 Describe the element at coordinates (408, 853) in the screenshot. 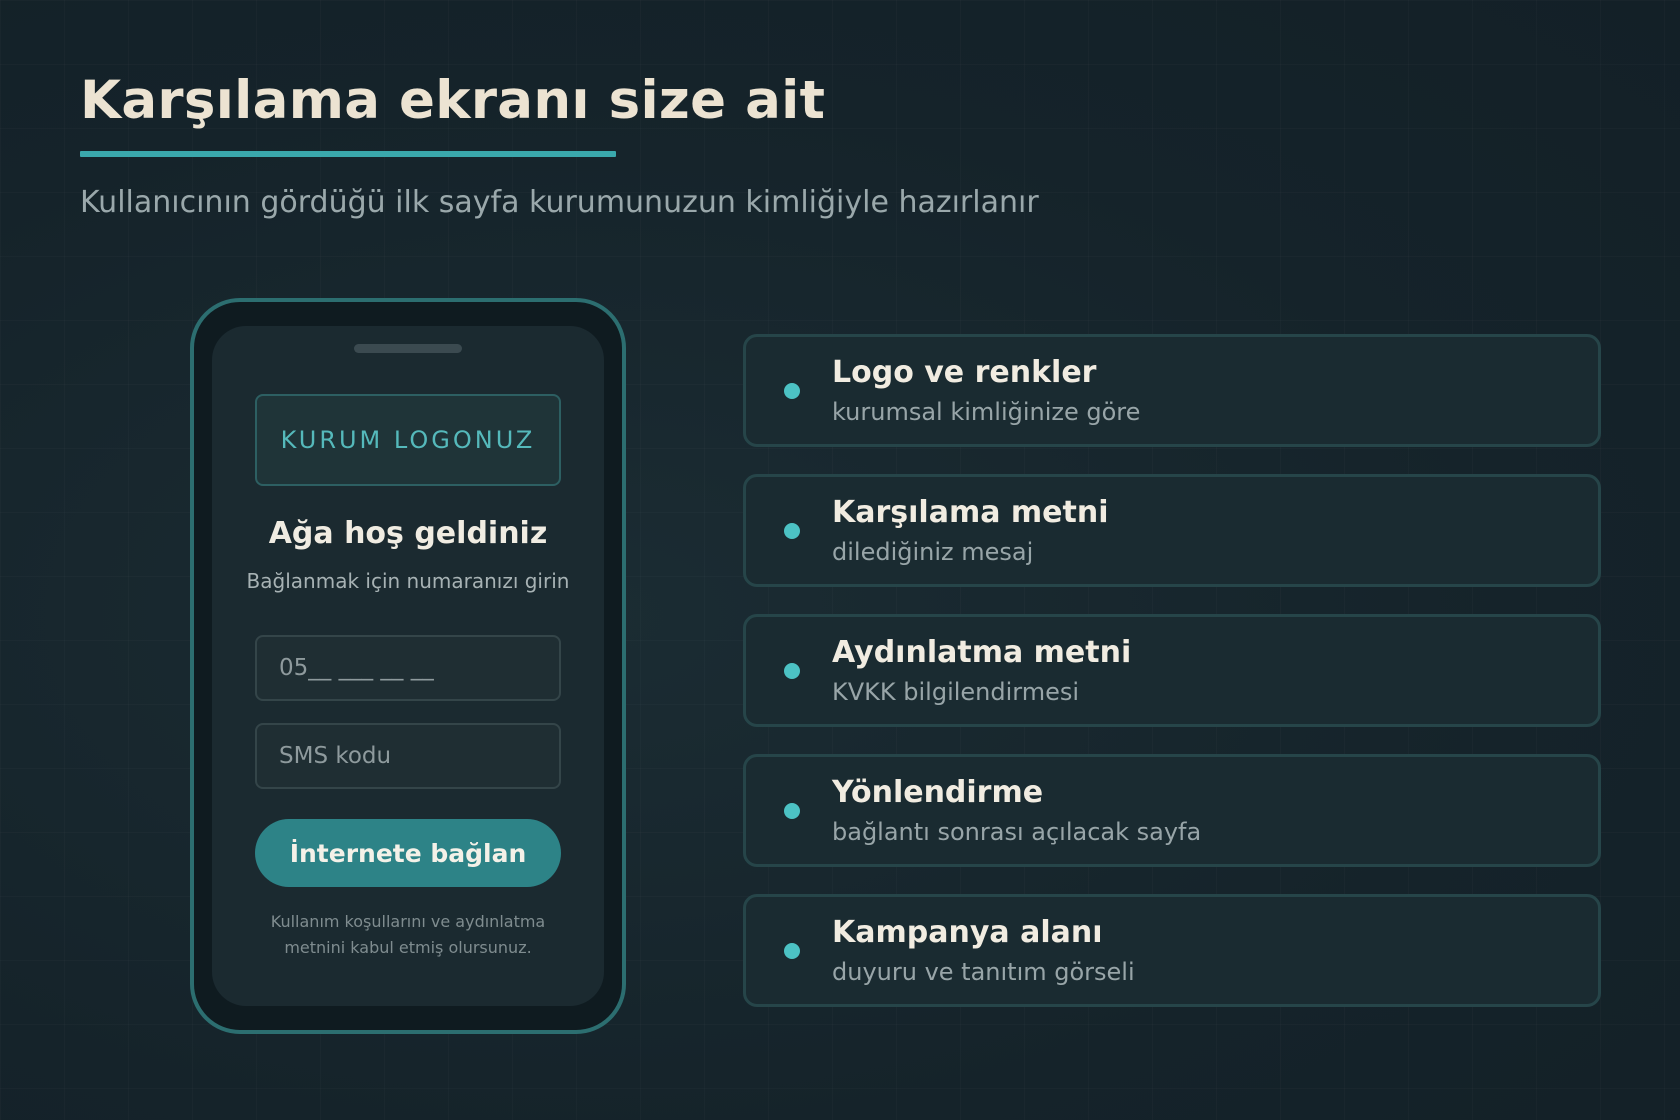

I see `connect-button: İnternete bağlan` at that location.